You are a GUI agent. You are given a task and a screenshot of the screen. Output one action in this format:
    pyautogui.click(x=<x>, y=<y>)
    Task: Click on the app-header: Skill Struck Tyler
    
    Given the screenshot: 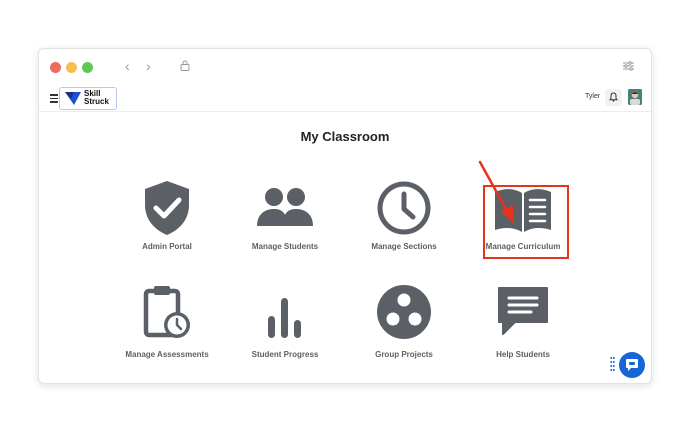 What is the action you would take?
    pyautogui.click(x=345, y=98)
    